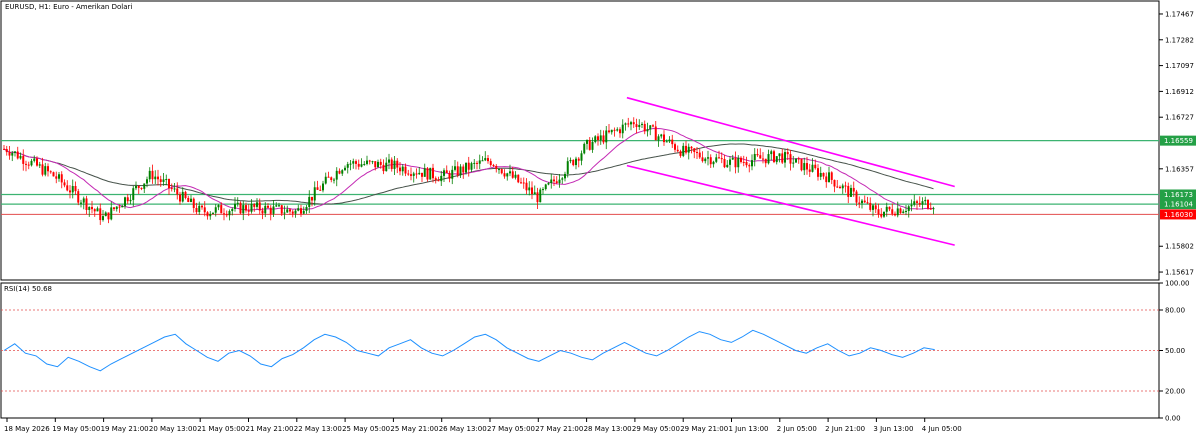 This screenshot has height=441, width=1200. I want to click on time-tick-label: 2 Jun 21:00, so click(845, 429).